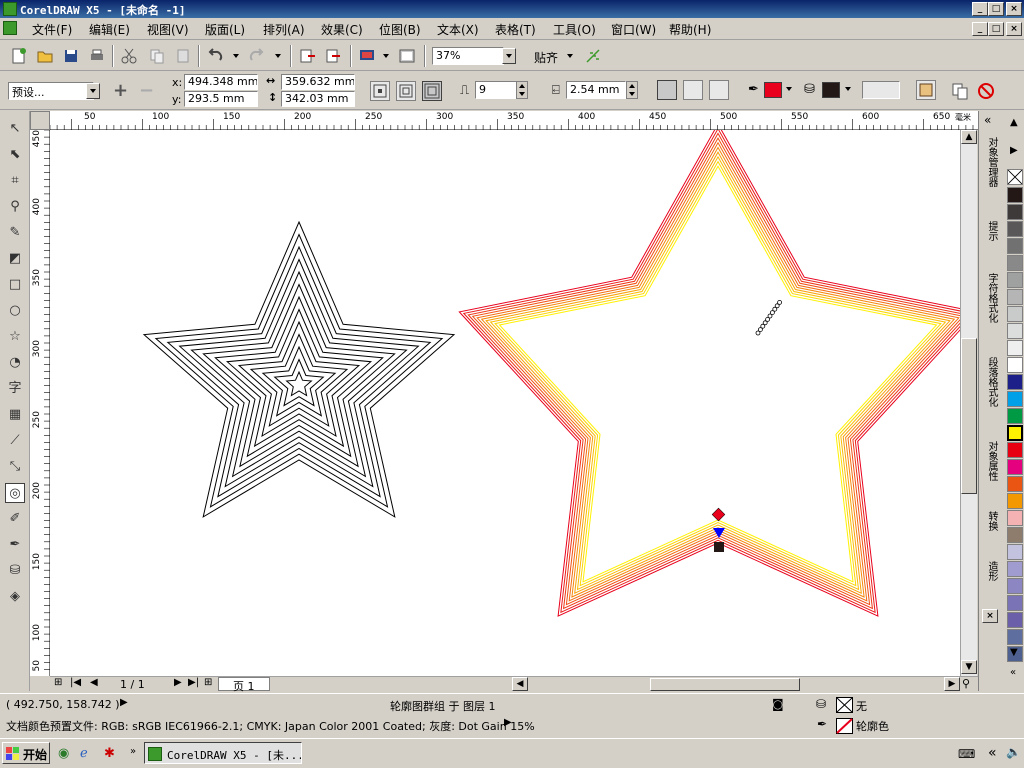 This screenshot has width=1024, height=768. I want to click on app-quicklaunch-icon: ✱, so click(109, 753).